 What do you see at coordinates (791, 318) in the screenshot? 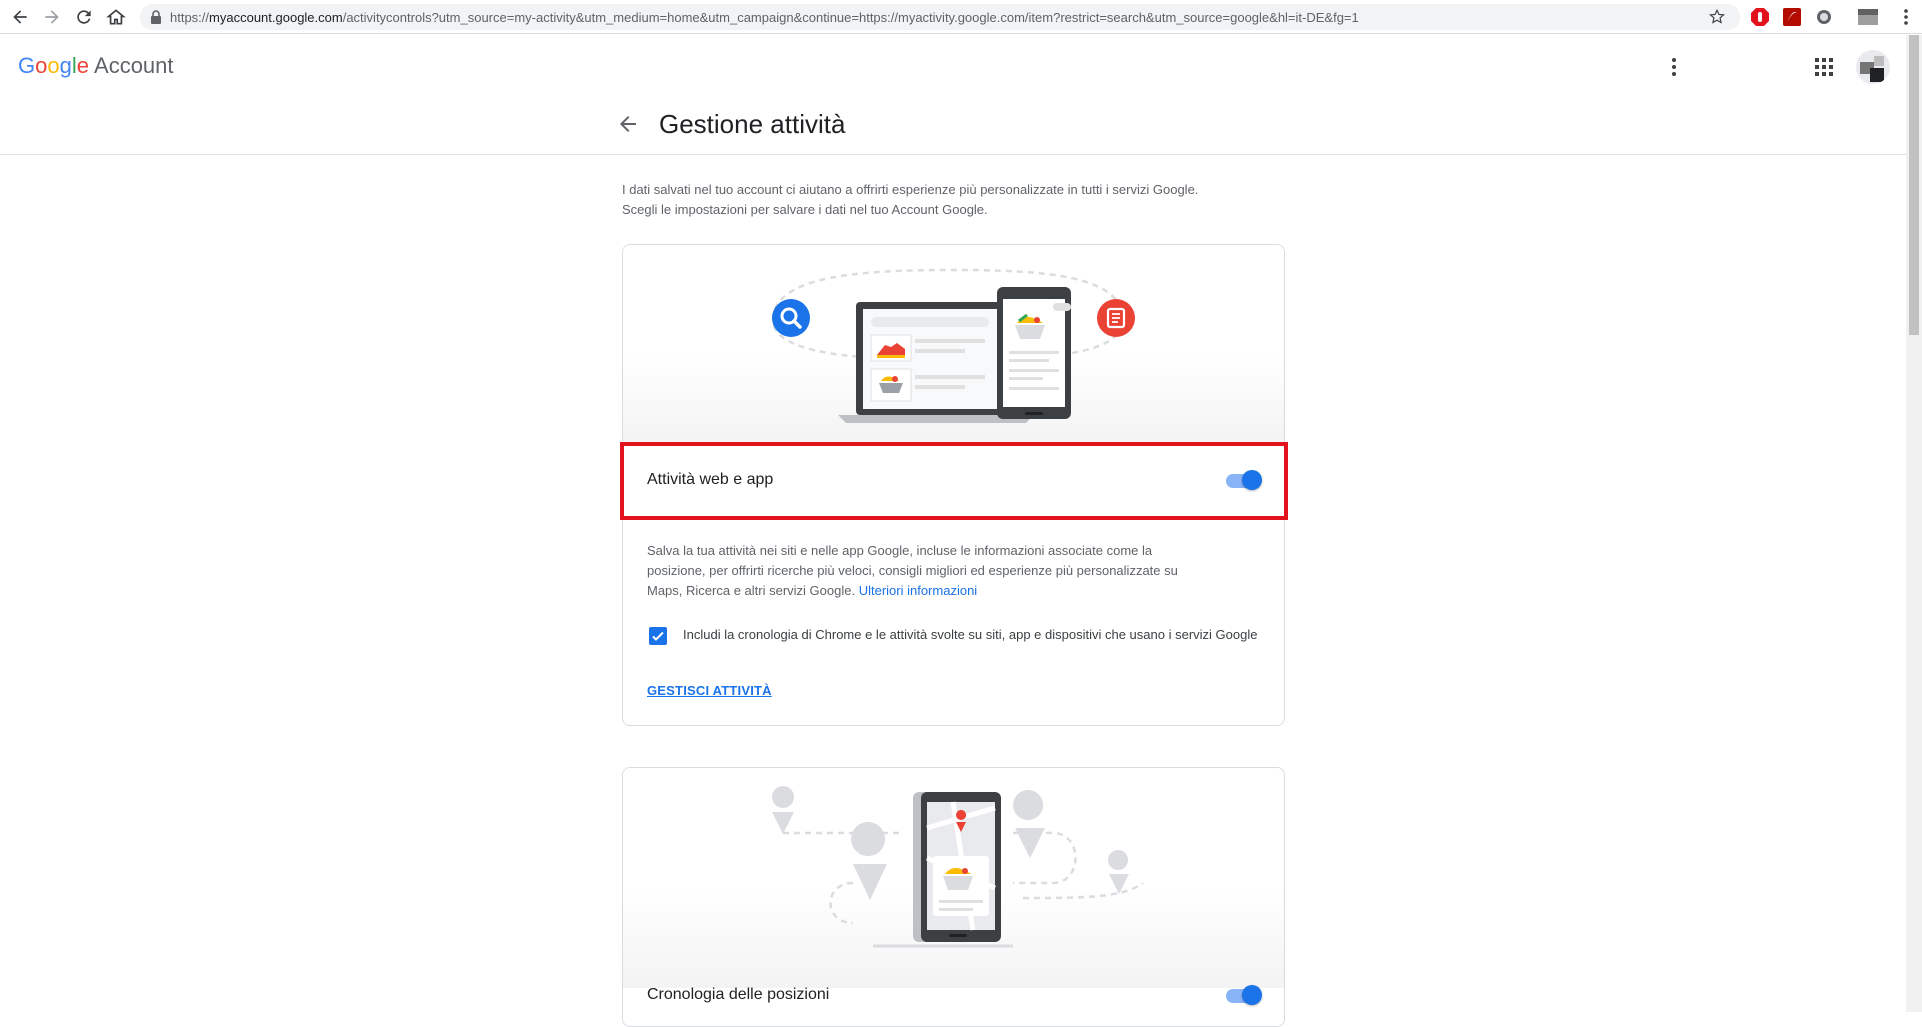
I see `search-icon` at bounding box center [791, 318].